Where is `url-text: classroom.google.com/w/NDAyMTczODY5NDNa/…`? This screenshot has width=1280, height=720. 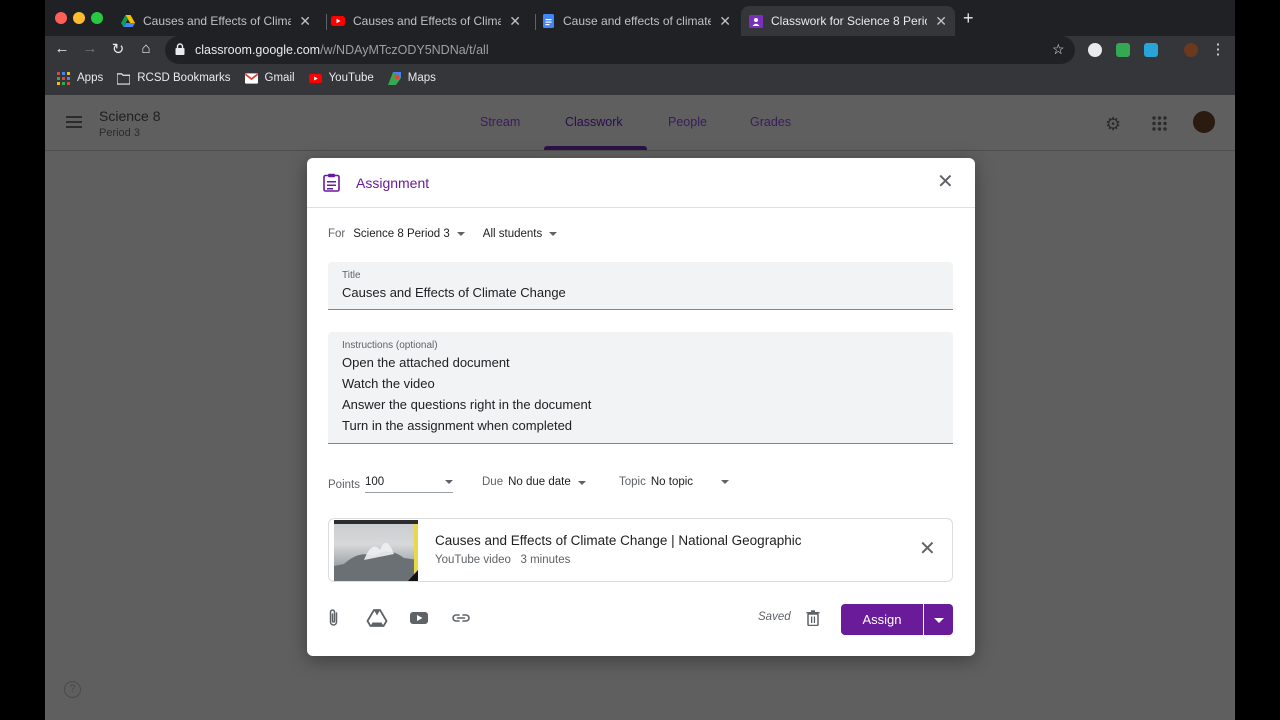
url-text: classroom.google.com/w/NDAyMTczODY5NDNa/… is located at coordinates (342, 50).